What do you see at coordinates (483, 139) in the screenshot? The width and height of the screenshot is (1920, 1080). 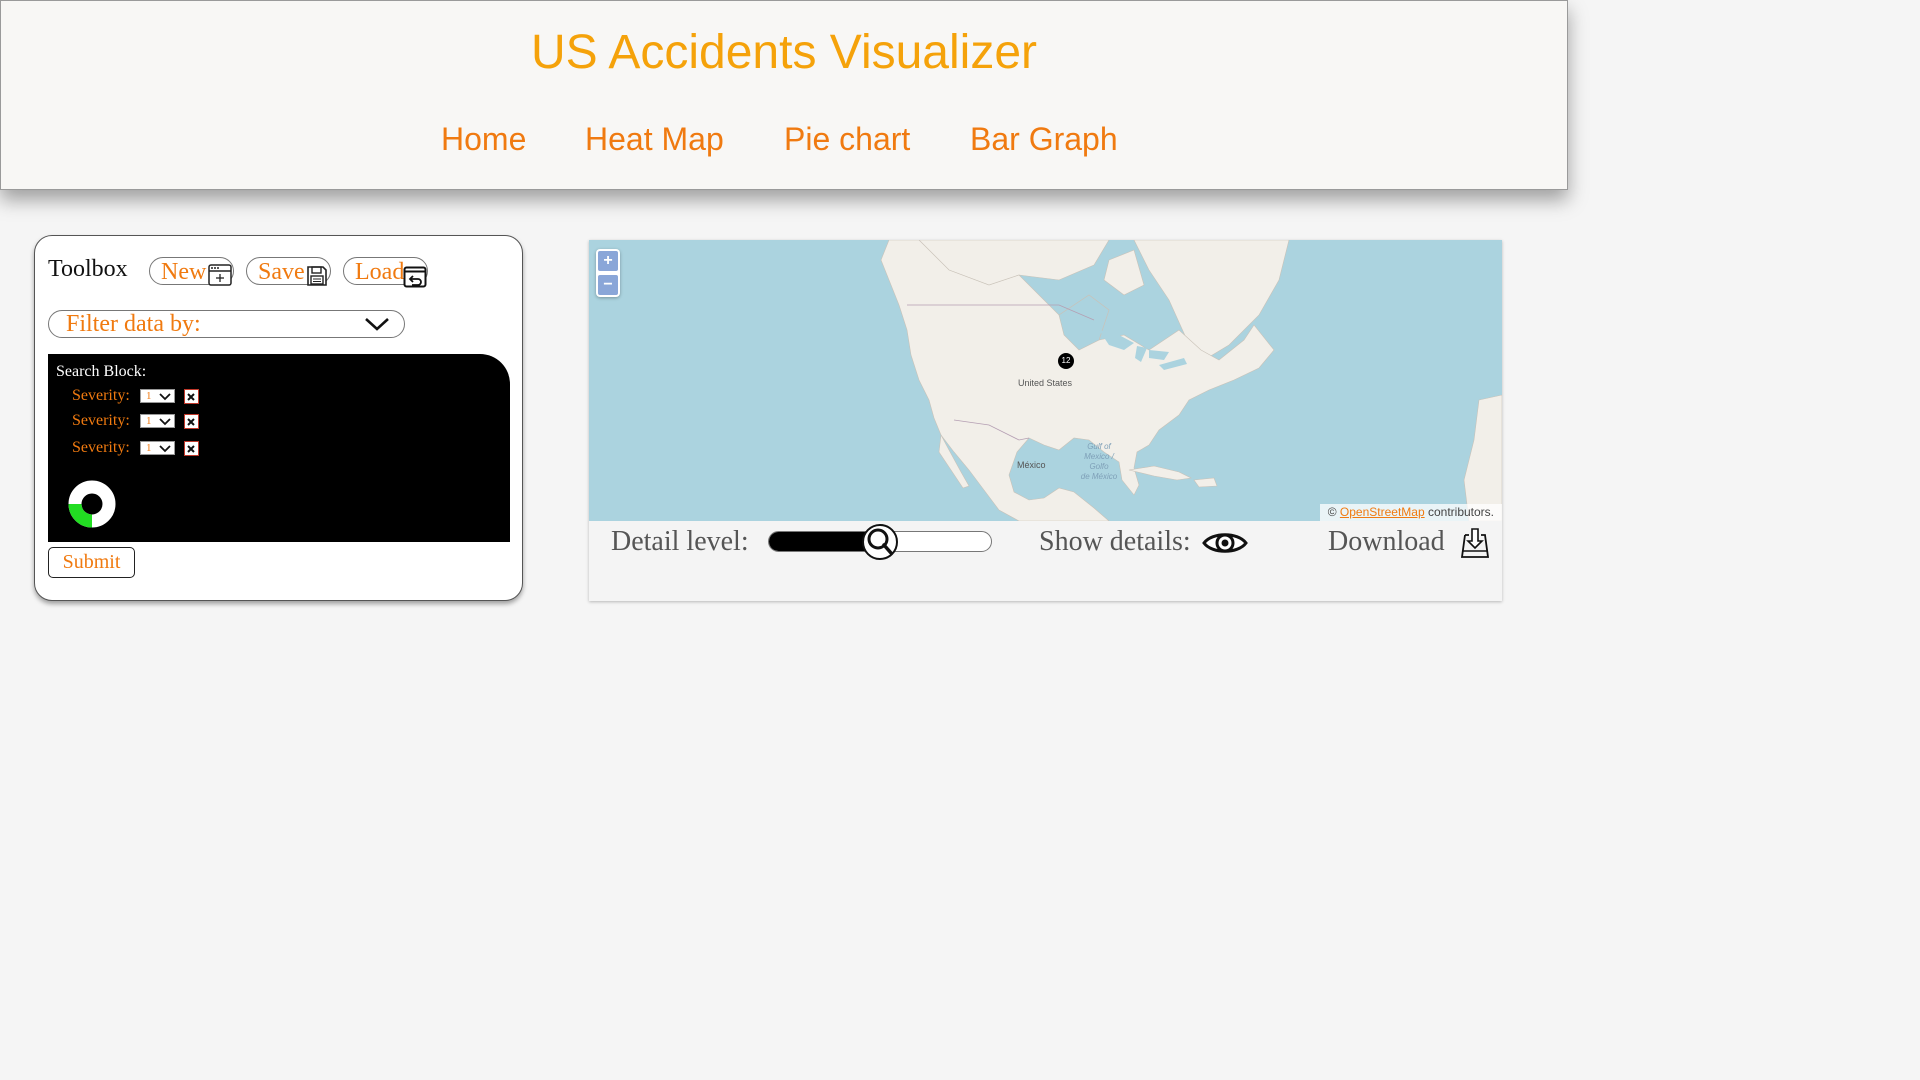 I see `nav-home: Home` at bounding box center [483, 139].